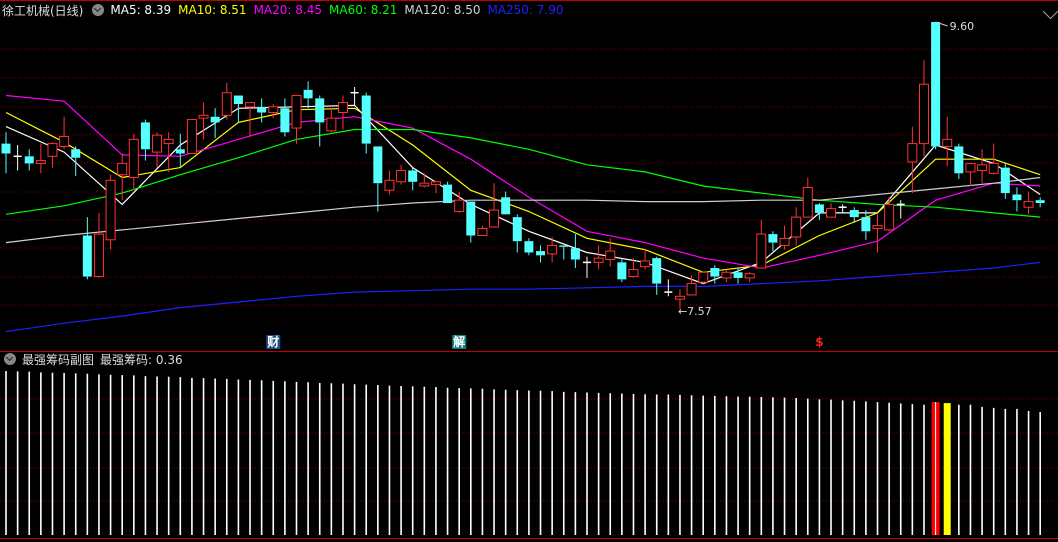  Describe the element at coordinates (962, 26) in the screenshot. I see `max-price-label: 9.60` at that location.